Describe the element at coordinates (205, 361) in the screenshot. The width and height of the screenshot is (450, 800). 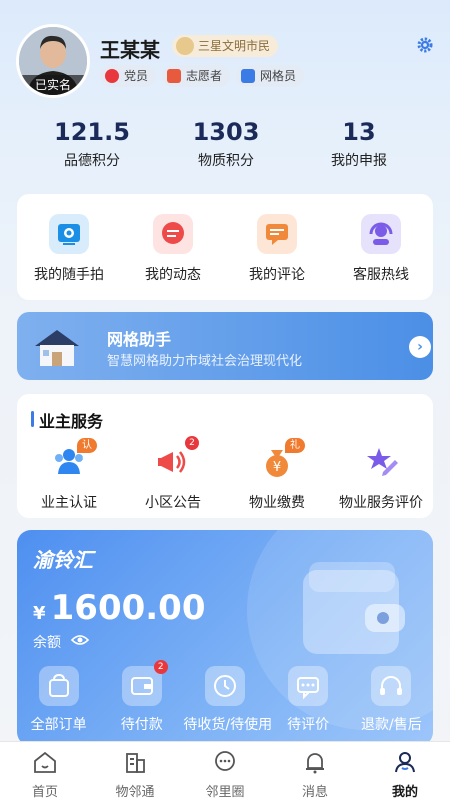
I see `assistant-subtitle: 智慧网格助力市域社会治理现代化` at that location.